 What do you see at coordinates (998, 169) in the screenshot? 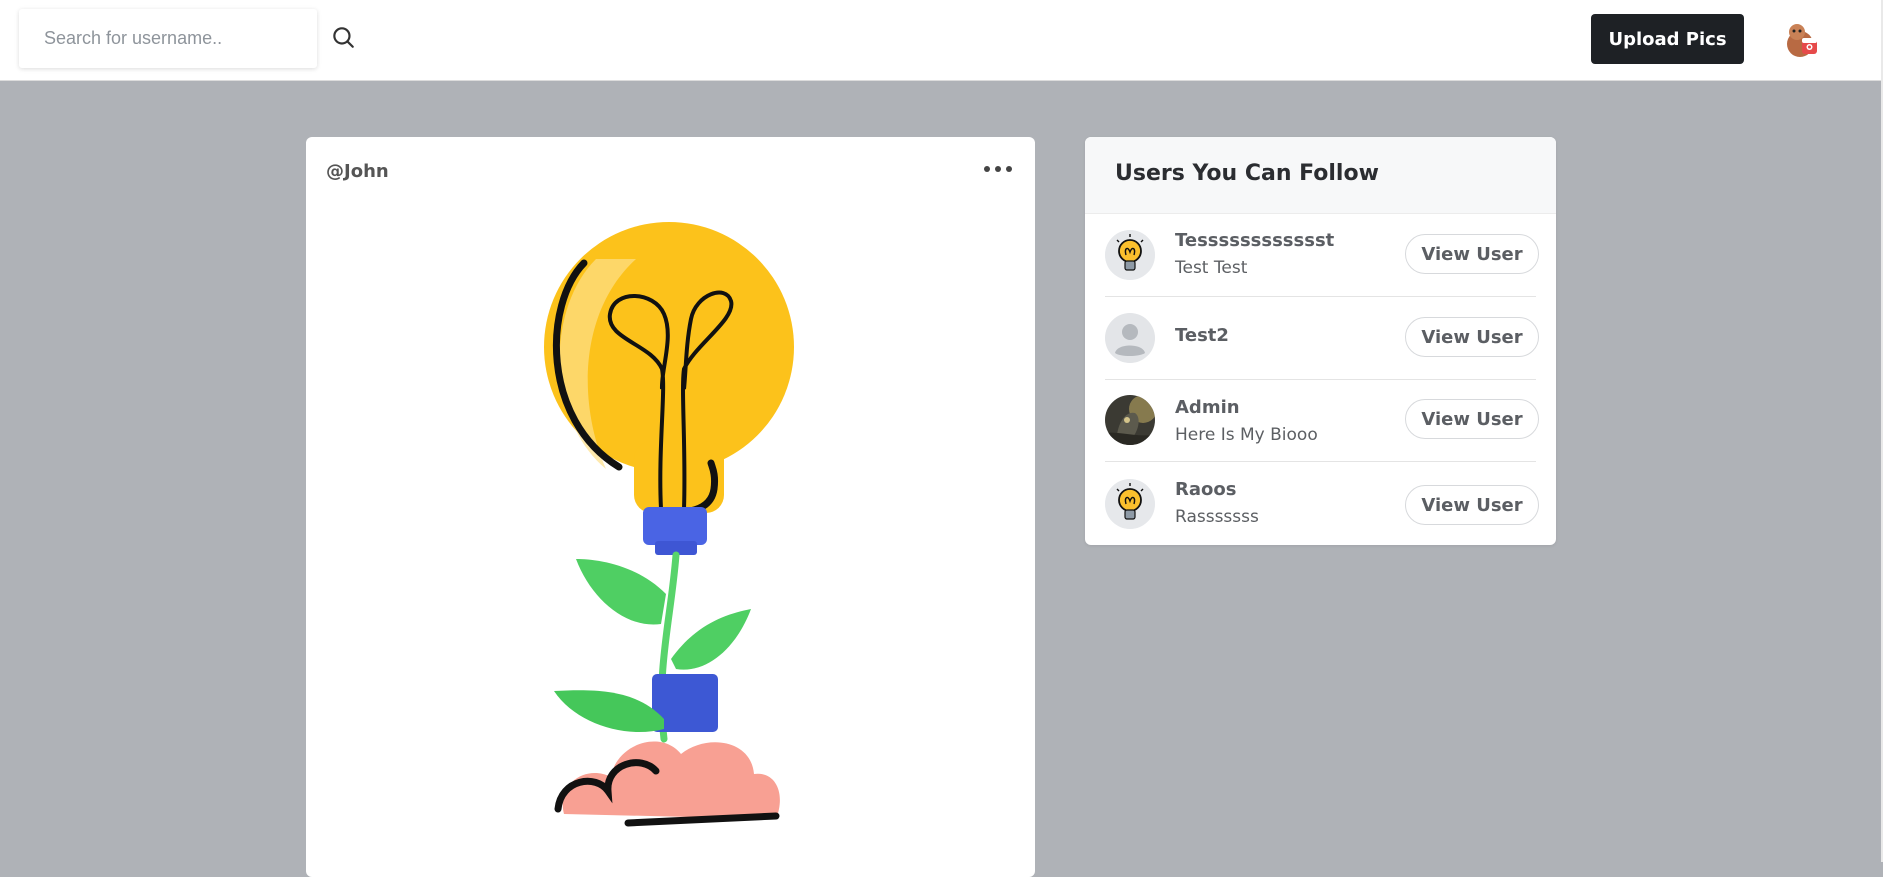
I see `more-horizontal-icon` at bounding box center [998, 169].